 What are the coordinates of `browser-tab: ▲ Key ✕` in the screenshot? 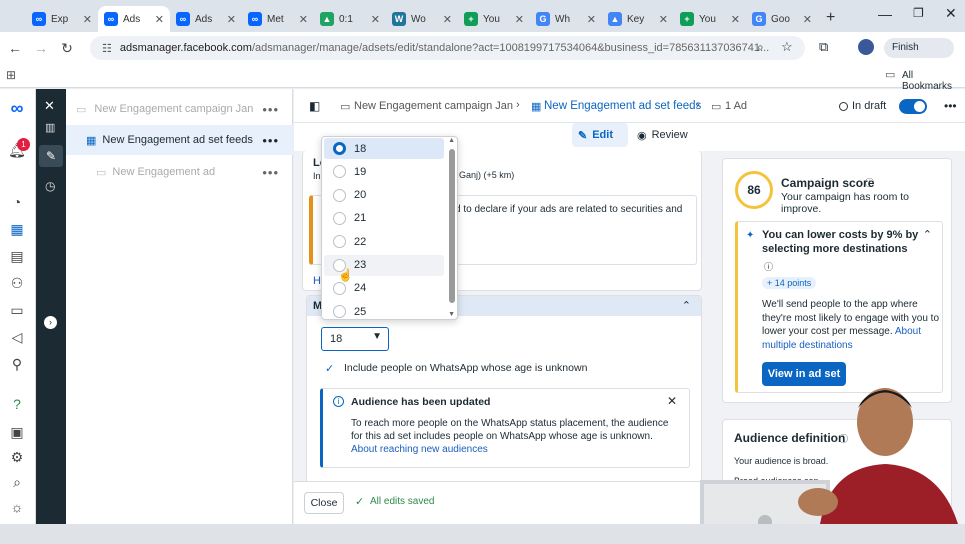 It's located at (638, 19).